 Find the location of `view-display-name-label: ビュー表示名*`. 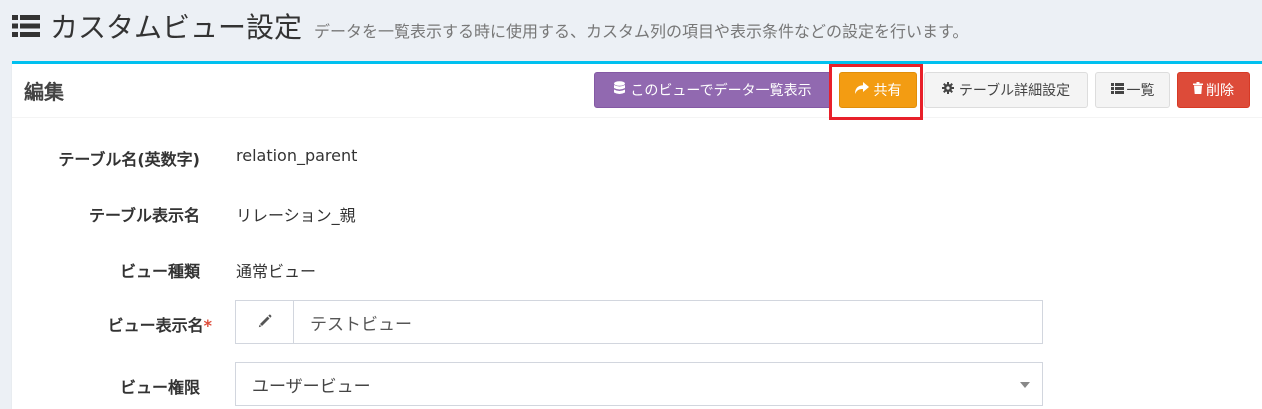

view-display-name-label: ビュー表示名* is located at coordinates (117, 324).